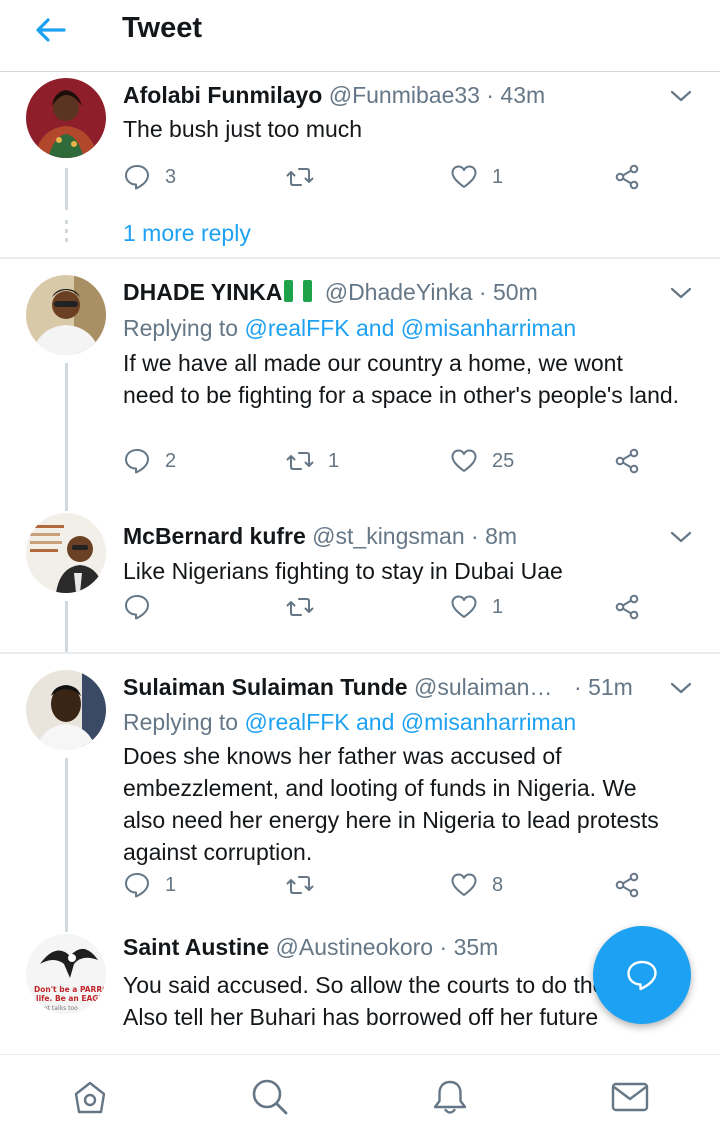  I want to click on author-handle: @st_kingsman, so click(388, 536).